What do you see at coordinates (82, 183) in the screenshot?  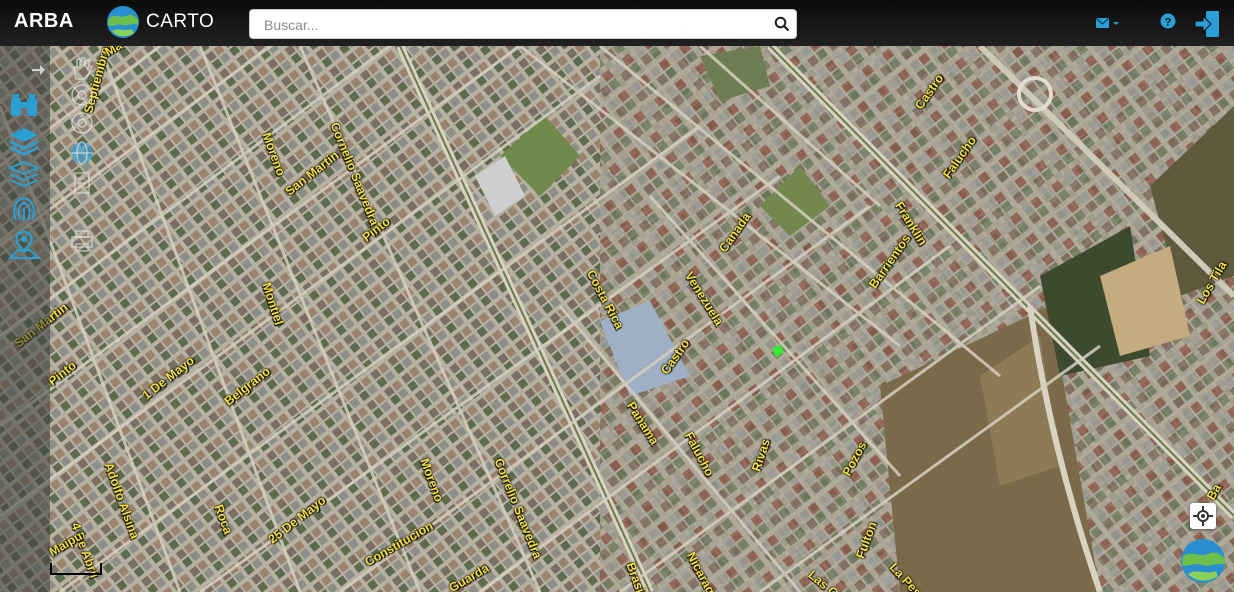 I see `document-icon` at bounding box center [82, 183].